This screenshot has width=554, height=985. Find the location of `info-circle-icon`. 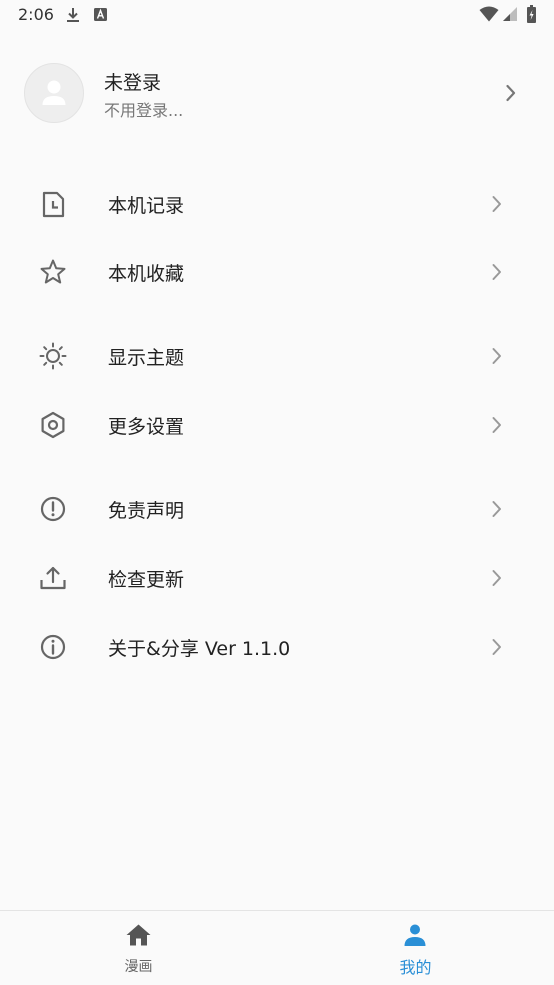

info-circle-icon is located at coordinates (53, 647).